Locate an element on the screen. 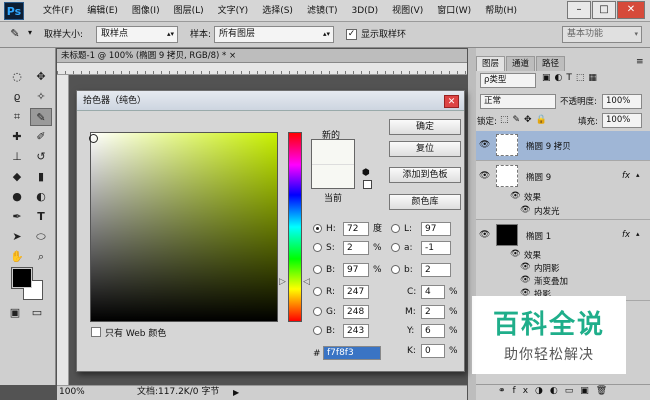  hue-slider-left-arrow-icon: ▷ is located at coordinates (282, 282).